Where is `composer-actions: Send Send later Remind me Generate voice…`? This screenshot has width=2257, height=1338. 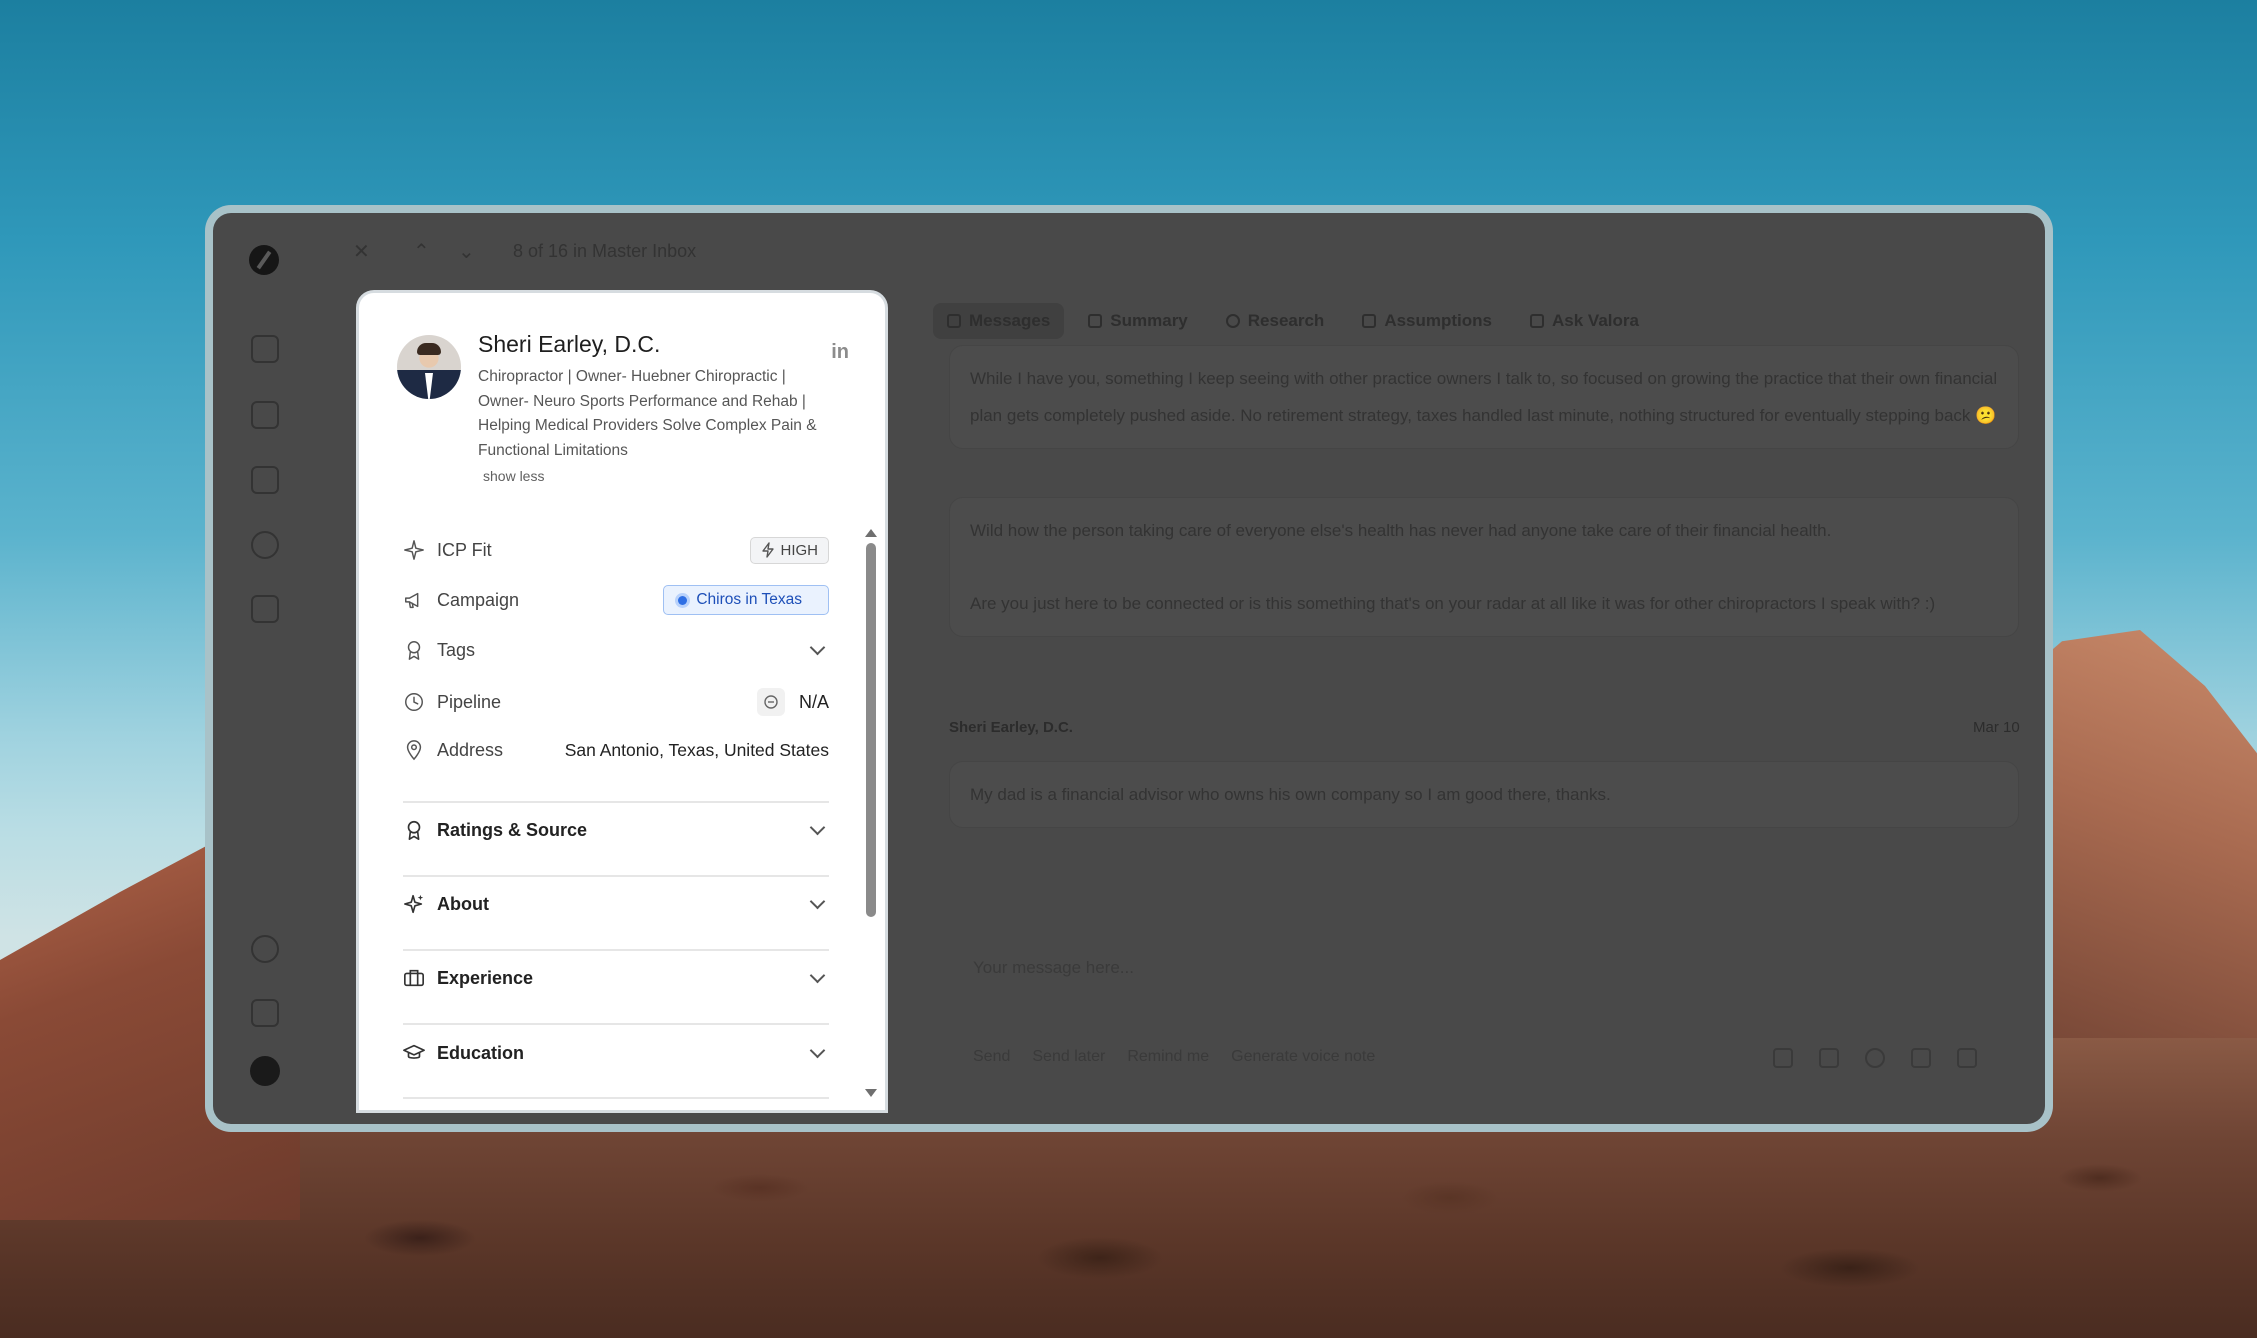
composer-actions: Send Send later Remind me Generate voice… is located at coordinates (1174, 1057).